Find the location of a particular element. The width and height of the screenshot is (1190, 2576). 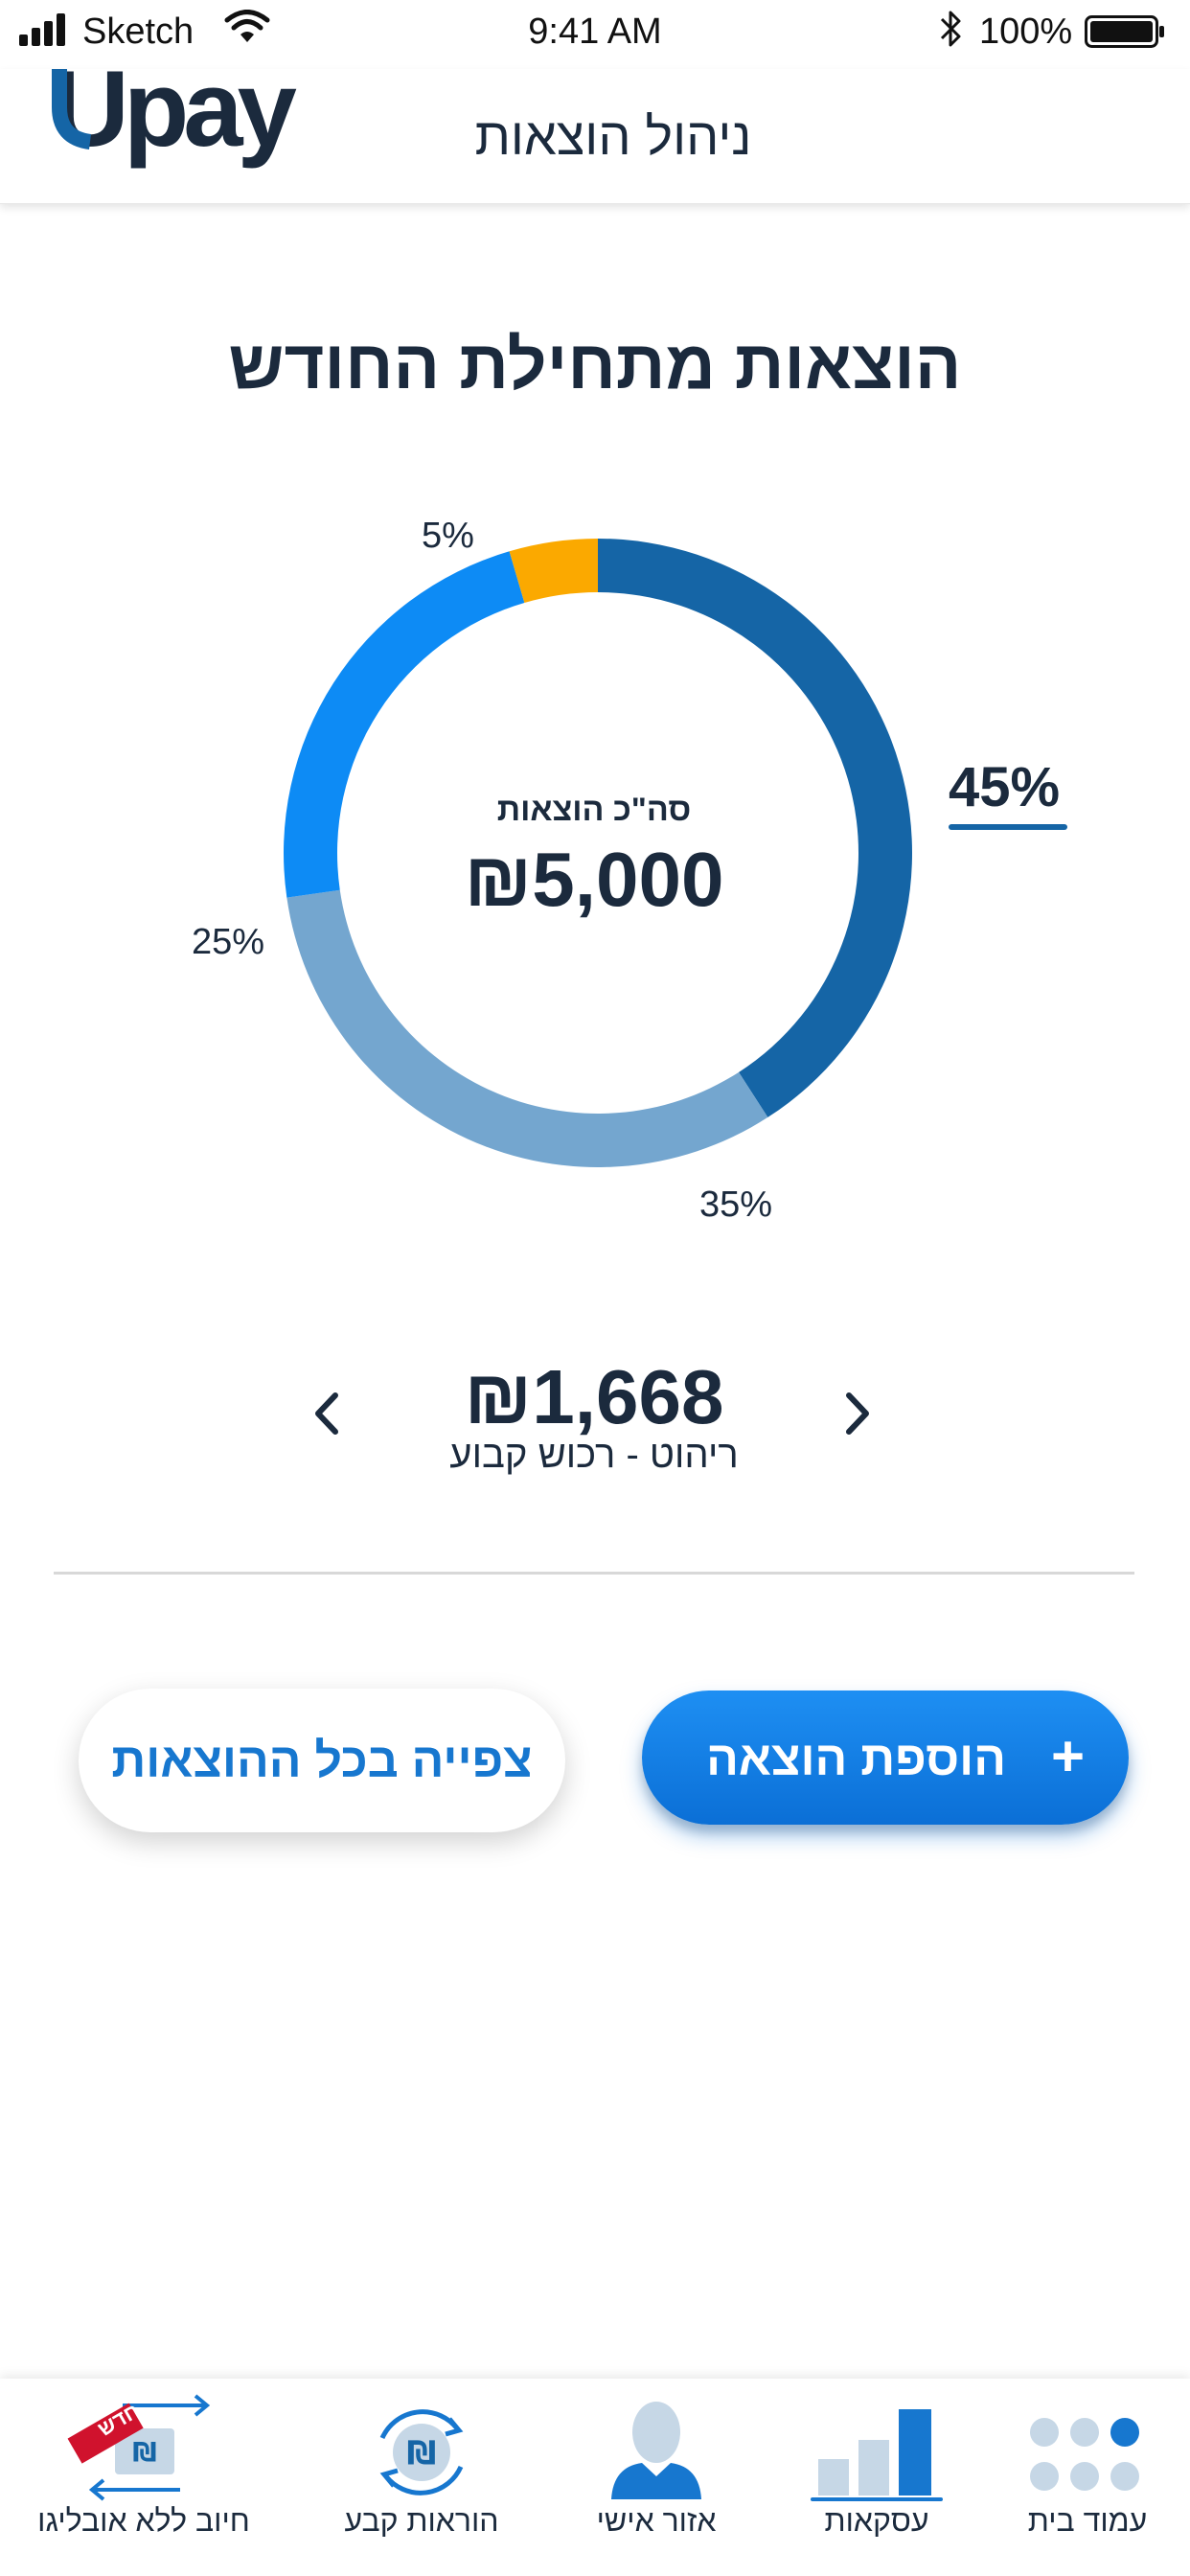

section-title: הוצאות מתחילת החודש is located at coordinates (595, 365).